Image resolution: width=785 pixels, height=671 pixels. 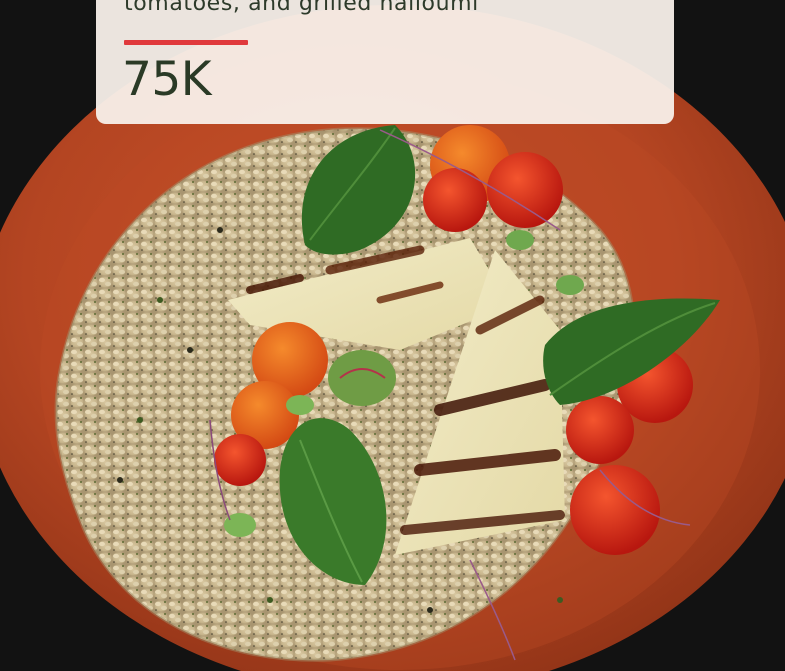 What do you see at coordinates (301, 8) in the screenshot?
I see `card-title: tomatoes, and grilled halloumi` at bounding box center [301, 8].